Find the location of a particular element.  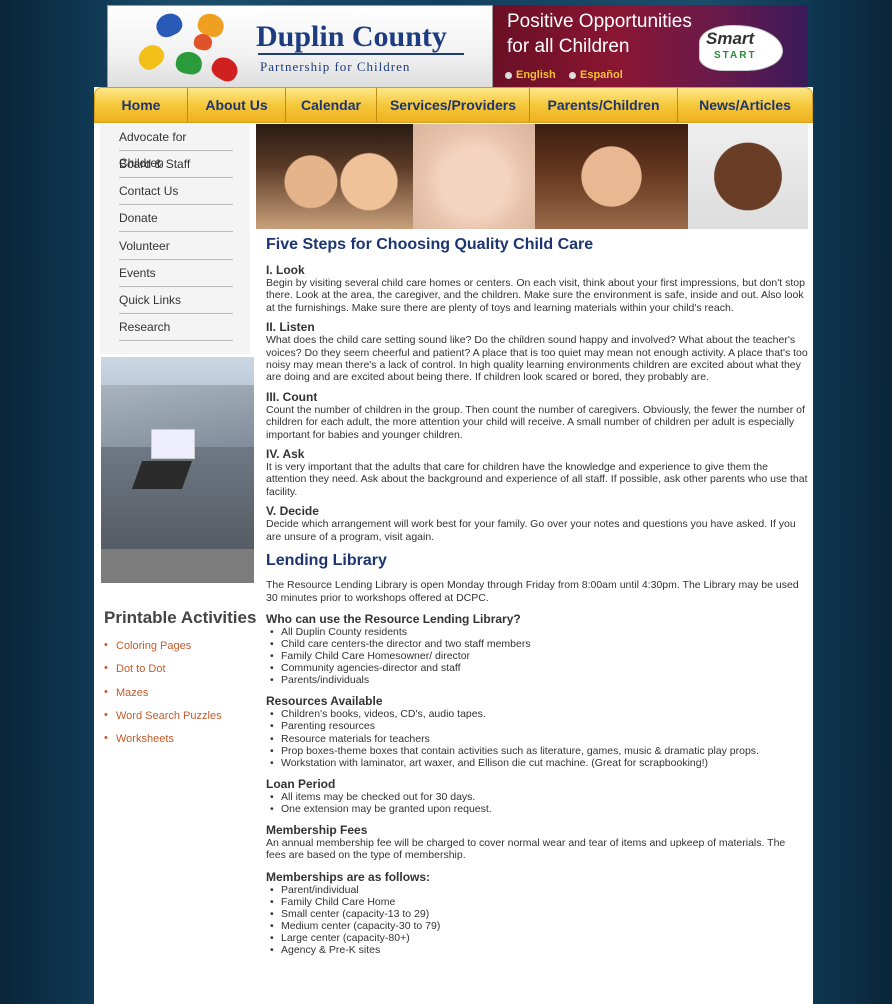

language-spanish-link: Español is located at coordinates (596, 75).